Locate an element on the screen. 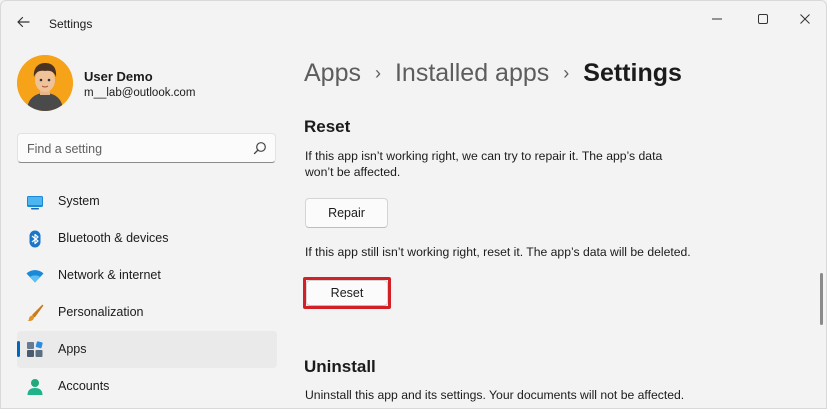 The image size is (827, 409). breadcrumb-apps: Apps is located at coordinates (332, 73).